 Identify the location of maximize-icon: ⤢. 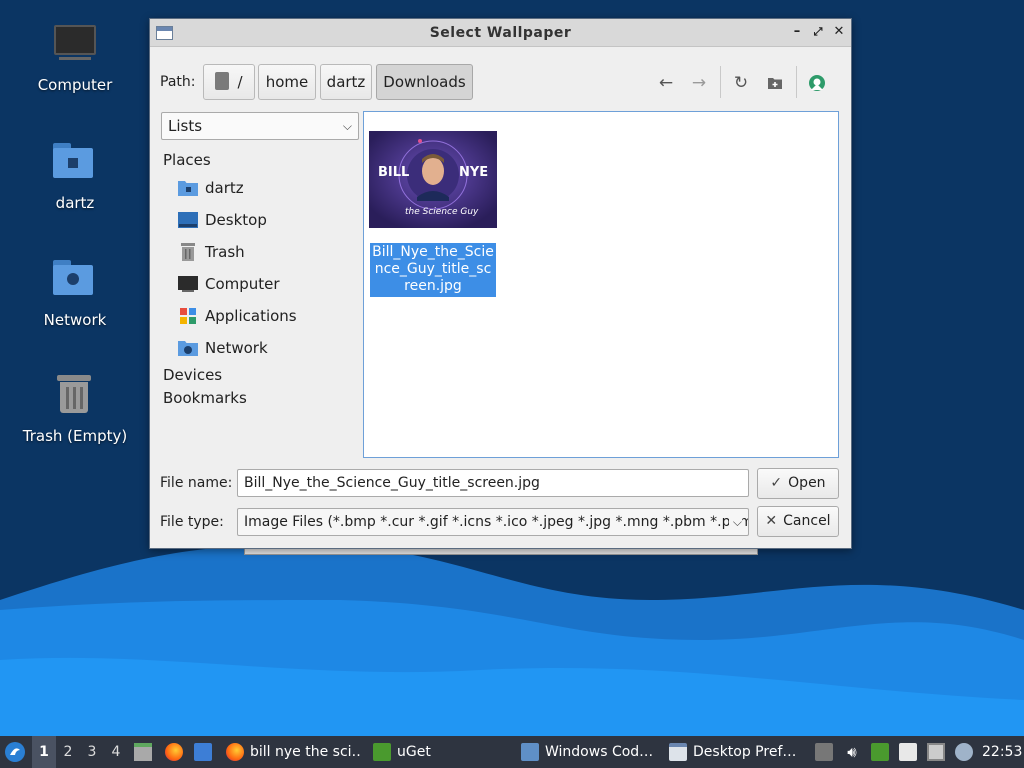
(818, 32).